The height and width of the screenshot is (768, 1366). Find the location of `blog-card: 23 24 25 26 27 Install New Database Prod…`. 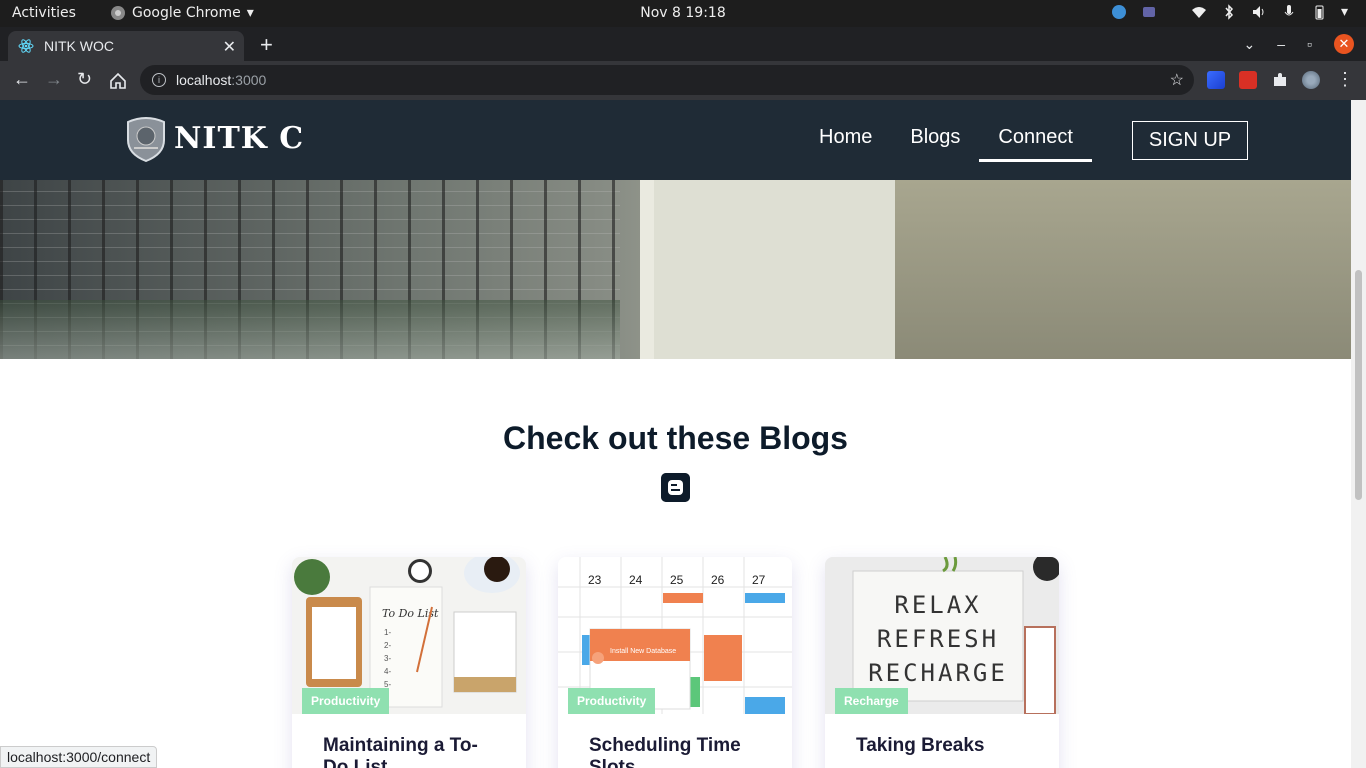

blog-card: 23 24 25 26 27 Install New Database Prod… is located at coordinates (675, 662).